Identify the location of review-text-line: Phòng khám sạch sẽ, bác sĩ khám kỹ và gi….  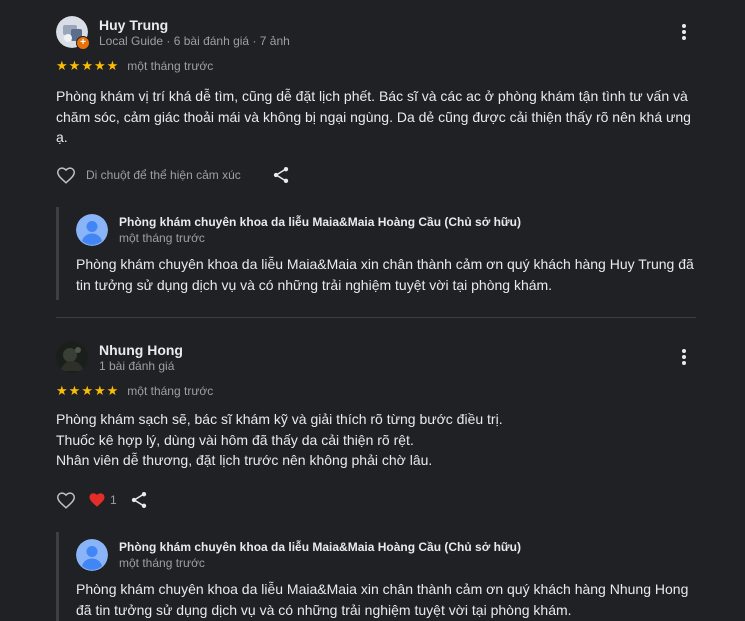
(279, 419).